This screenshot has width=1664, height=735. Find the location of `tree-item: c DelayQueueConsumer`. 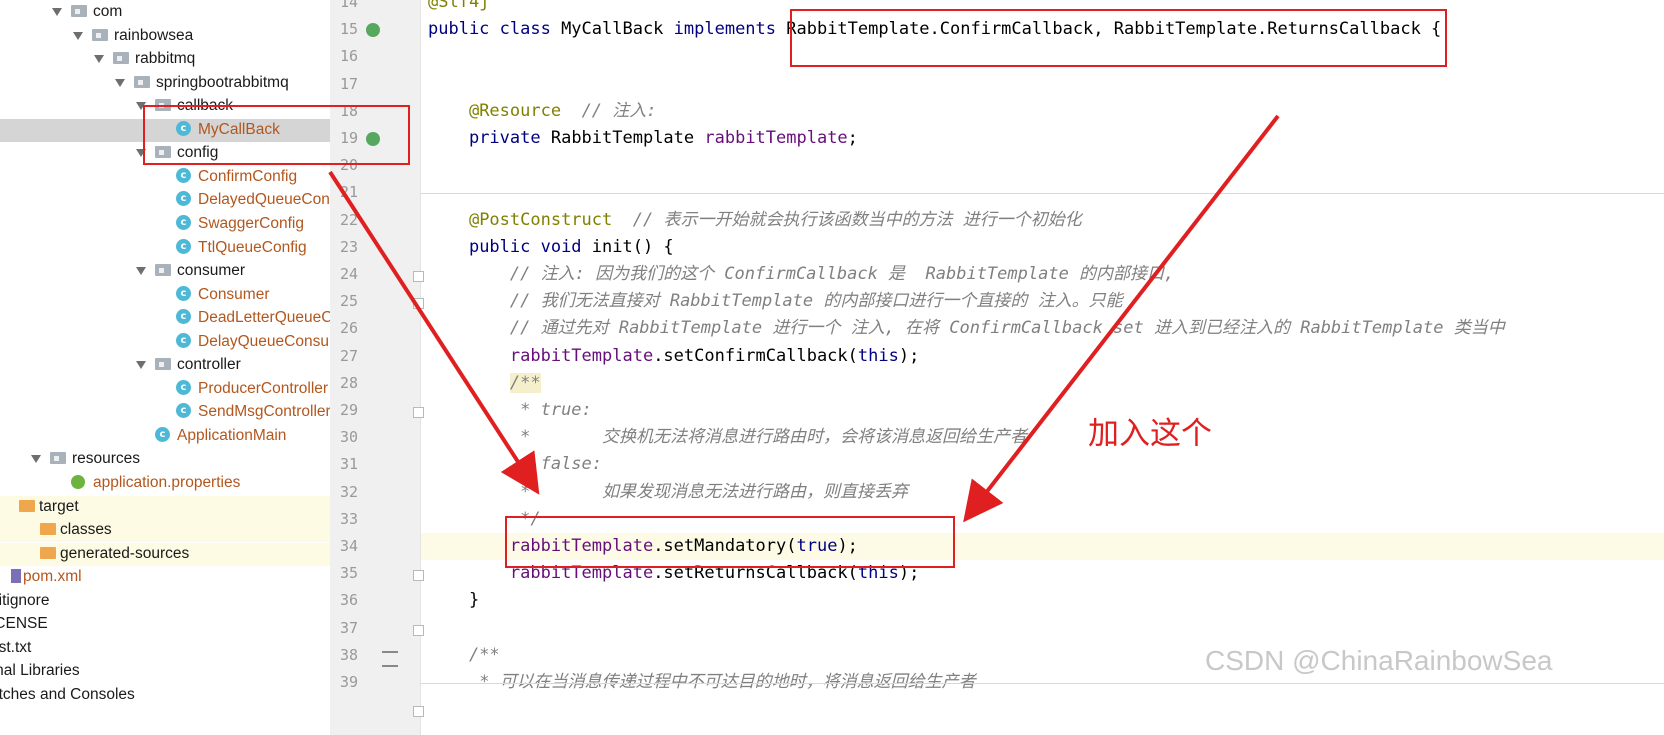

tree-item: c DelayQueueConsumer is located at coordinates (165, 342).